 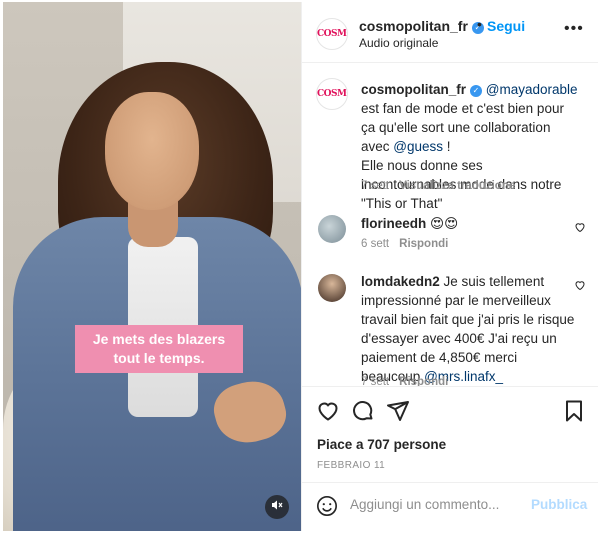 I want to click on comment: florineedh 😍😍, so click(x=468, y=223).